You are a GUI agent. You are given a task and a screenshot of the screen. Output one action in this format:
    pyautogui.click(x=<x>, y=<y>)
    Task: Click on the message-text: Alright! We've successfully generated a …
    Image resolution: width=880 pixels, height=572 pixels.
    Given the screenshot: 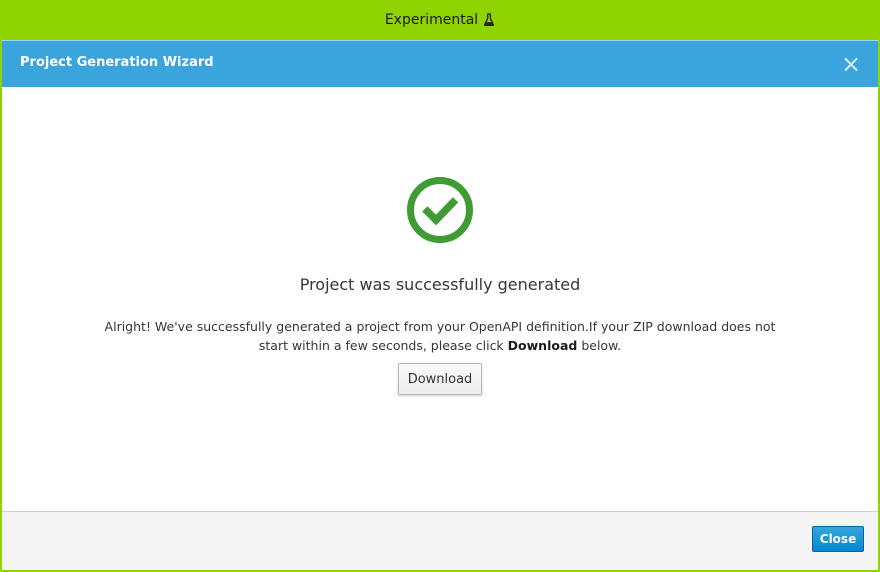 What is the action you would take?
    pyautogui.click(x=440, y=336)
    